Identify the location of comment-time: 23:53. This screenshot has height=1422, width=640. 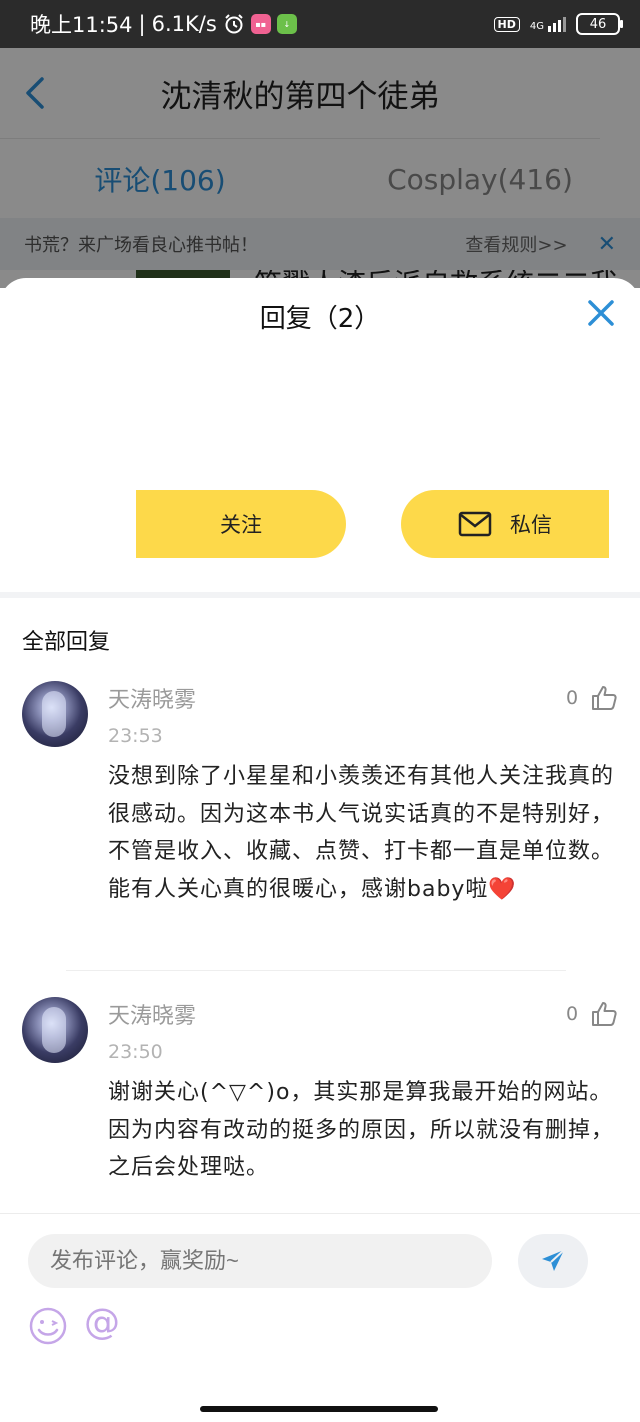
(135, 736).